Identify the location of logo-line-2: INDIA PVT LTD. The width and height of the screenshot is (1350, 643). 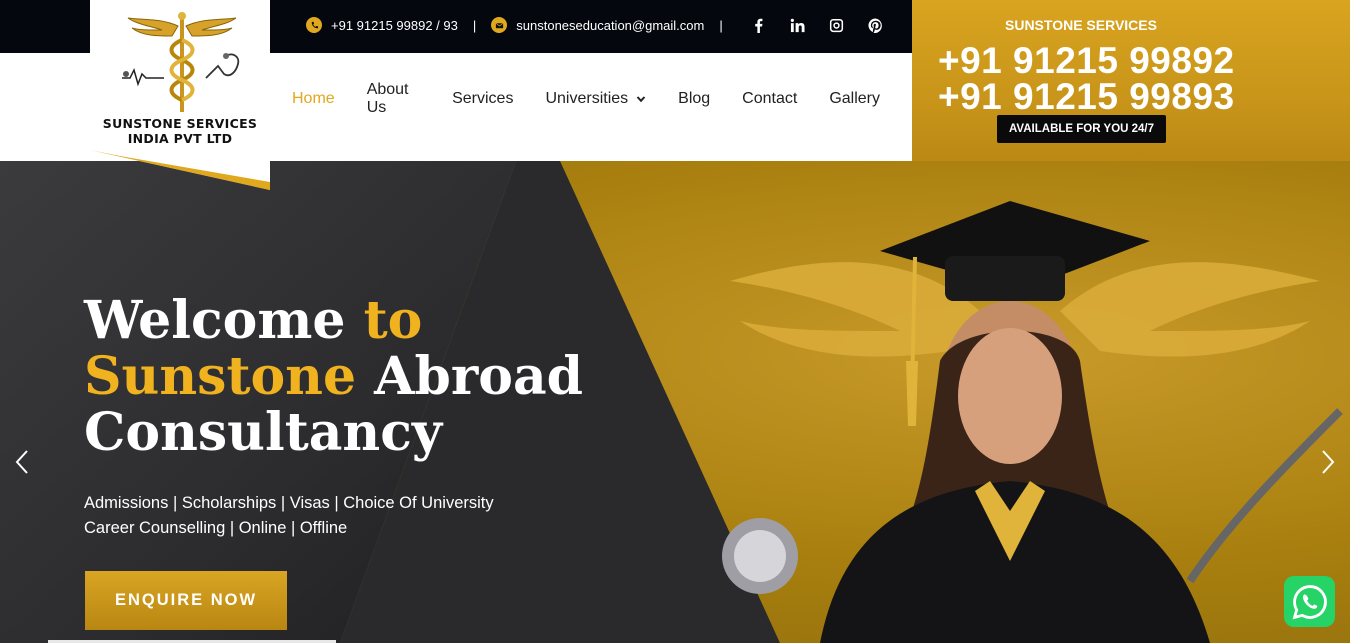
(180, 138).